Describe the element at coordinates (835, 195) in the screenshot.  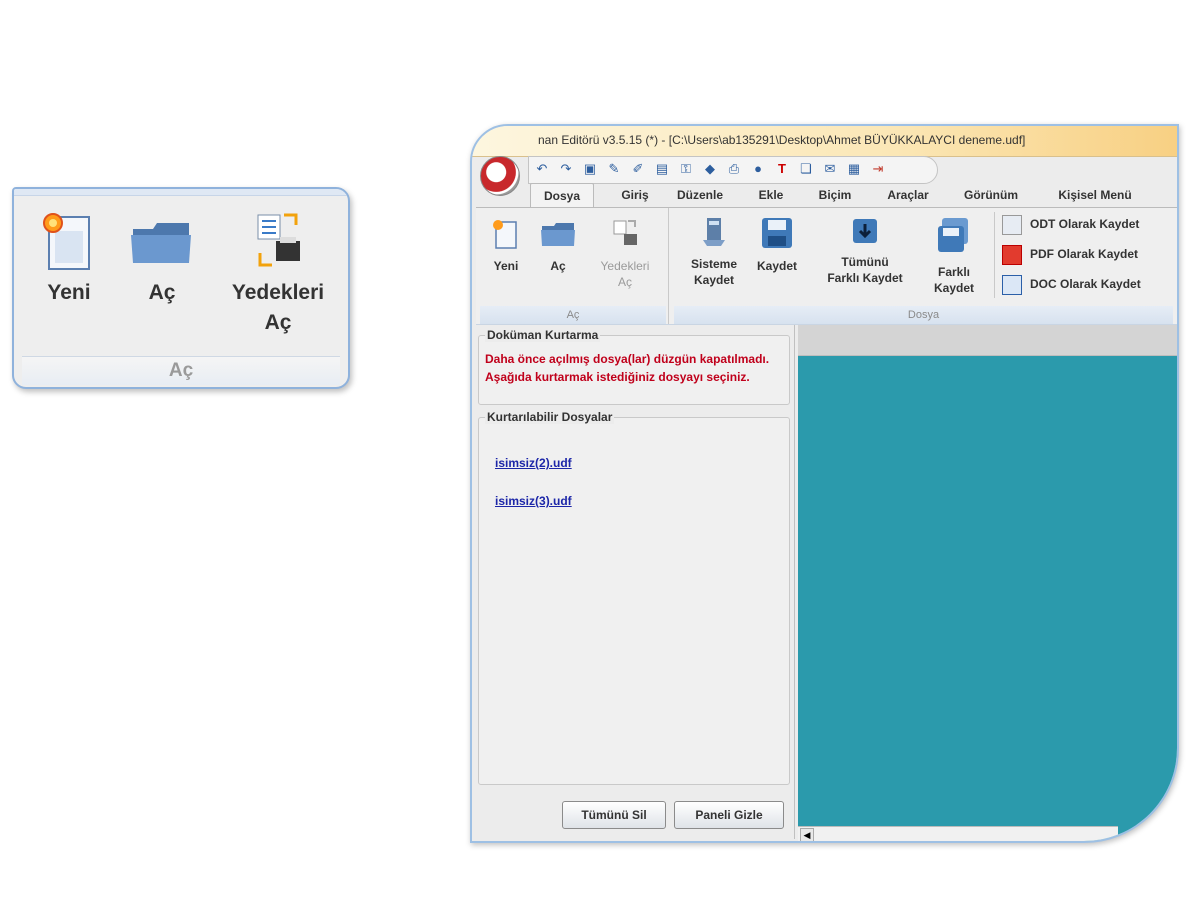
I see `tab-bicim: Biçim` at that location.